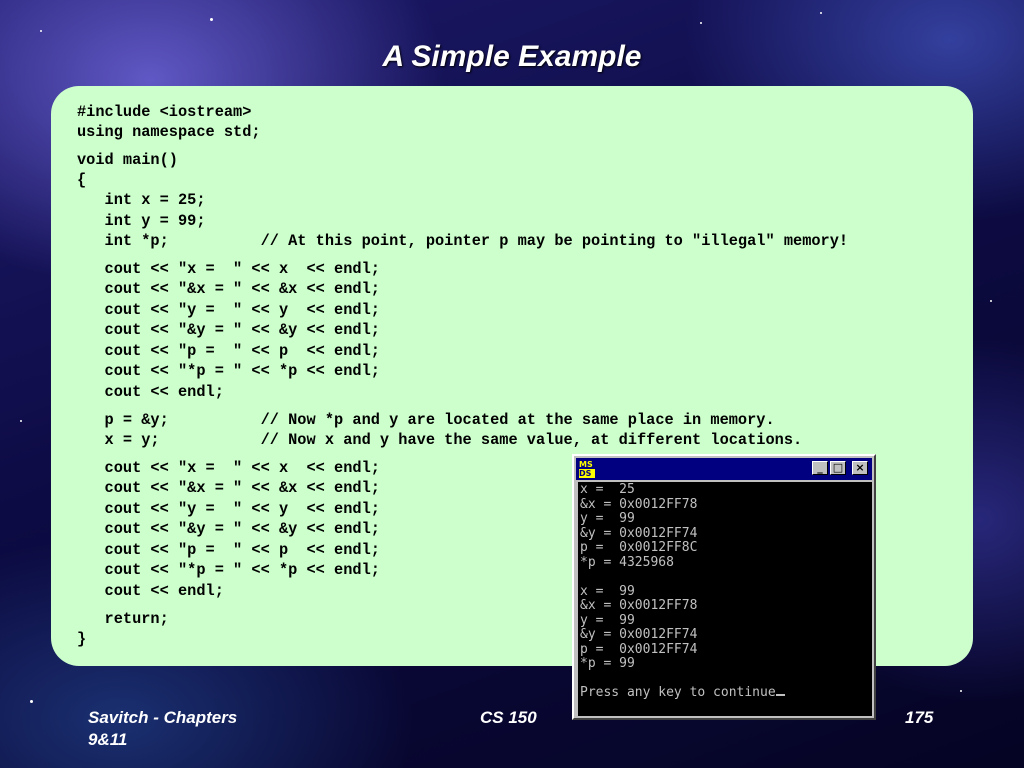  I want to click on msdos-icon-label-bottom: DS, so click(587, 473).